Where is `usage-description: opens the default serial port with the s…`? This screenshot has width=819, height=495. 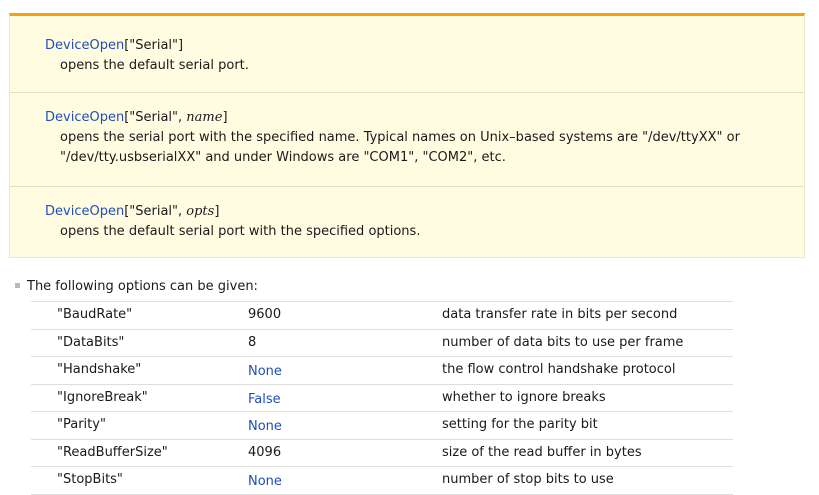 usage-description: opens the default serial port with the s… is located at coordinates (424, 232).